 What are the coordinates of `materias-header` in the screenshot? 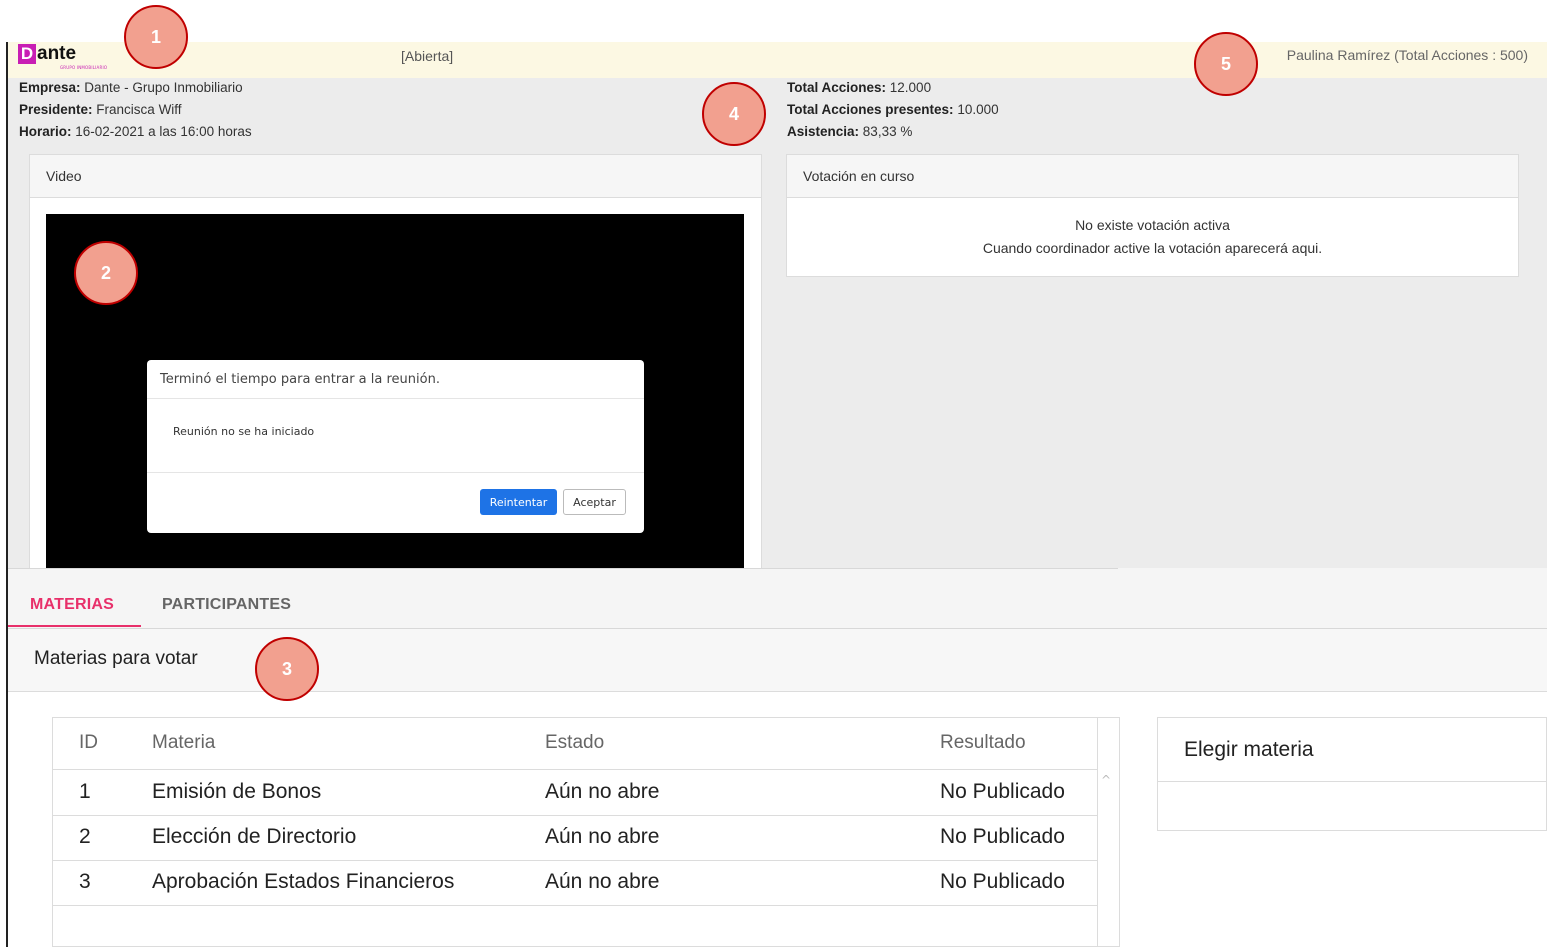 It's located at (777, 660).